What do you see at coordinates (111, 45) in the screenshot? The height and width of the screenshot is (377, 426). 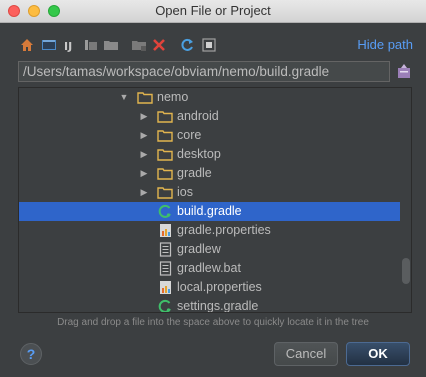 I see `new-folder-icon` at bounding box center [111, 45].